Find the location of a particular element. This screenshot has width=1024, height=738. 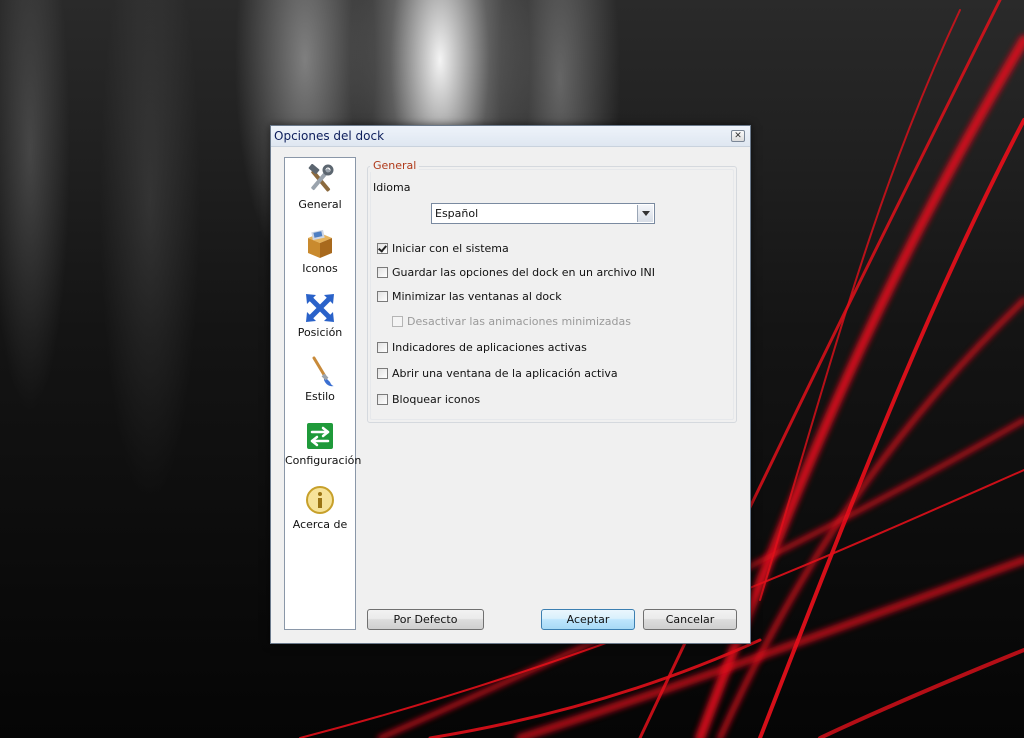

accept-button: Aceptar is located at coordinates (588, 619).